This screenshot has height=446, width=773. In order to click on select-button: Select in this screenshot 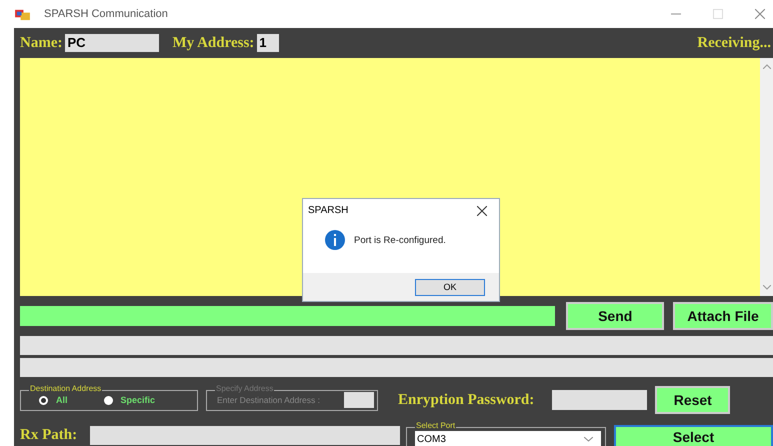, I will do `click(693, 435)`.